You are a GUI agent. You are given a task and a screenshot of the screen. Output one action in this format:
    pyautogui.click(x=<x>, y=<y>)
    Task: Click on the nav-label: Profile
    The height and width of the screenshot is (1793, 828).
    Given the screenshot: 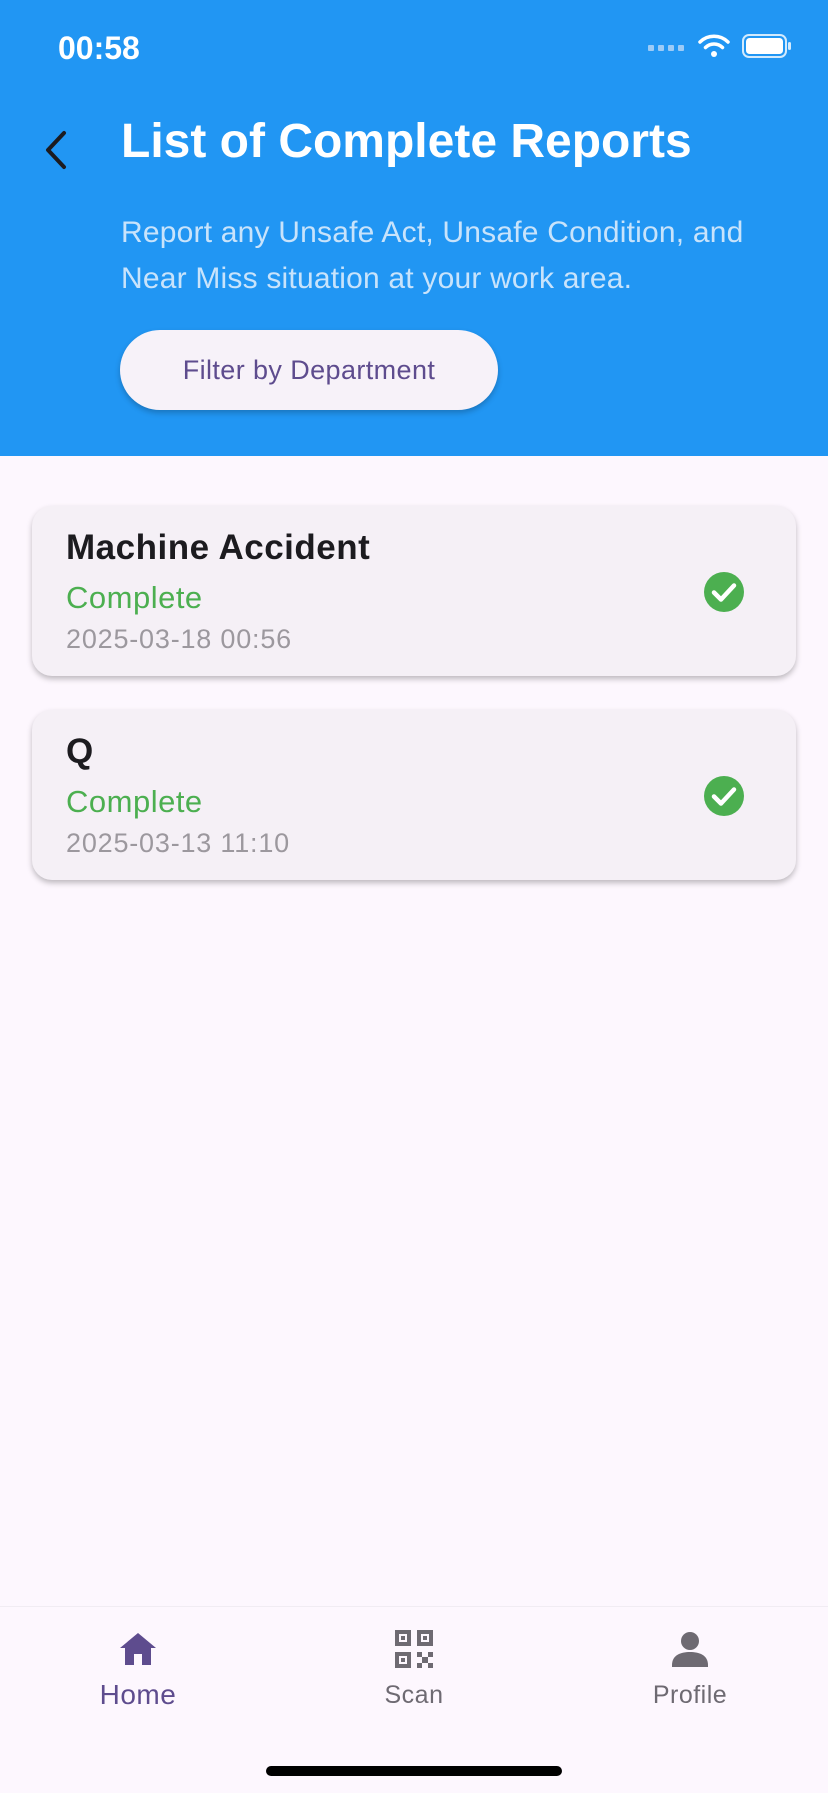 What is the action you would take?
    pyautogui.click(x=690, y=1695)
    